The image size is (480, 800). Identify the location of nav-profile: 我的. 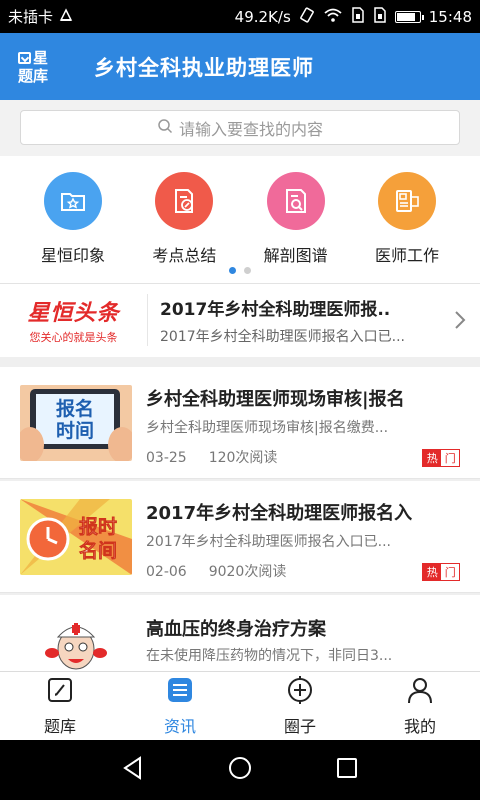
(420, 706).